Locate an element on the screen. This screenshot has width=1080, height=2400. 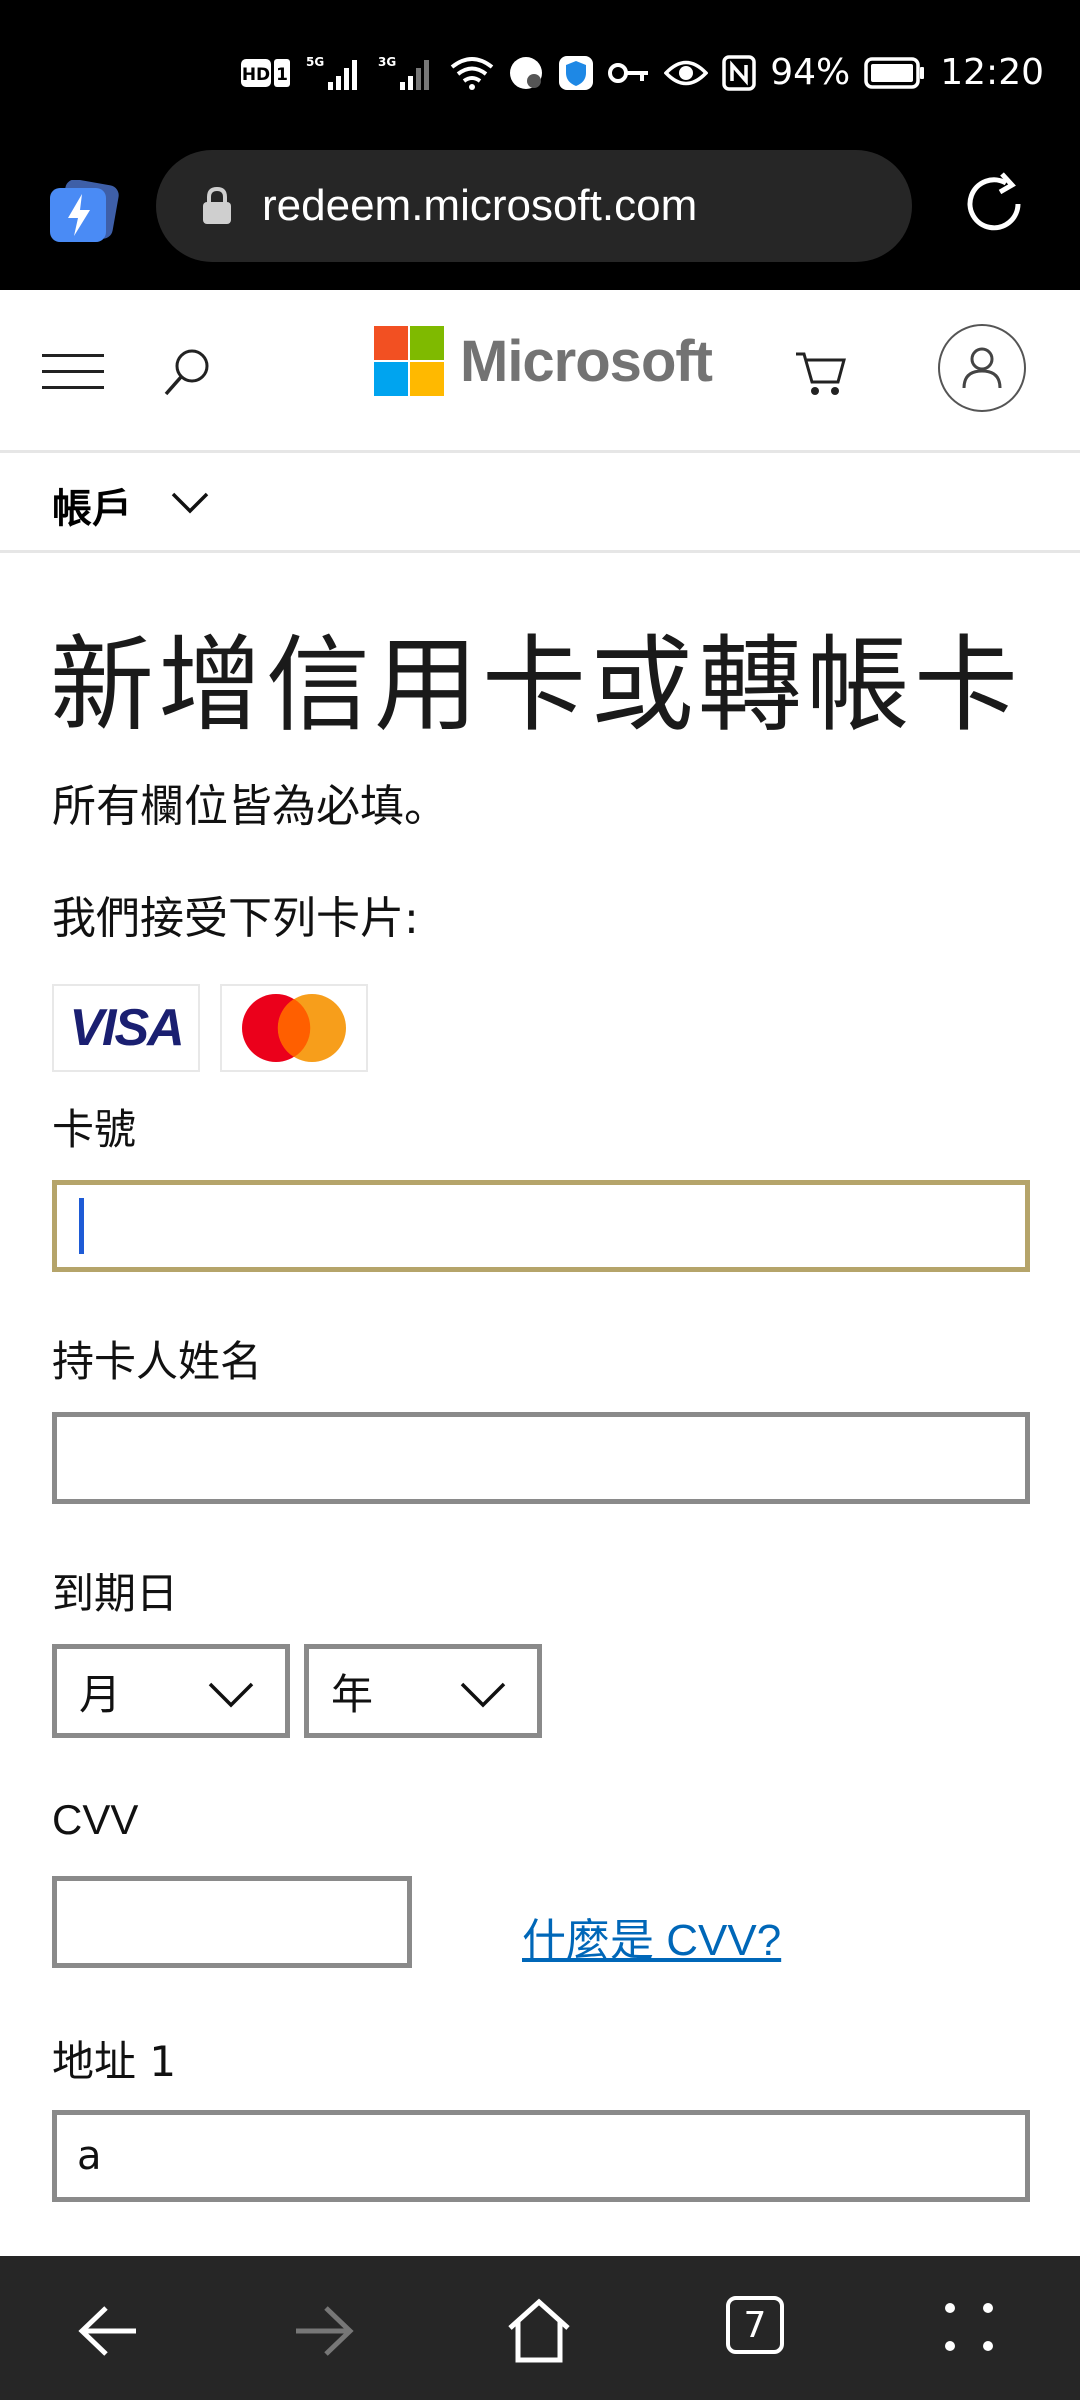
visa-wordmark: VISA is located at coordinates (126, 1028).